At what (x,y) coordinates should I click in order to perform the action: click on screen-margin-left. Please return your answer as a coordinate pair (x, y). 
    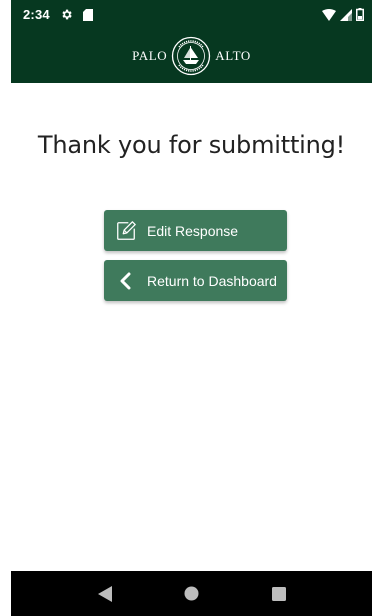
    Looking at the image, I should click on (5, 308).